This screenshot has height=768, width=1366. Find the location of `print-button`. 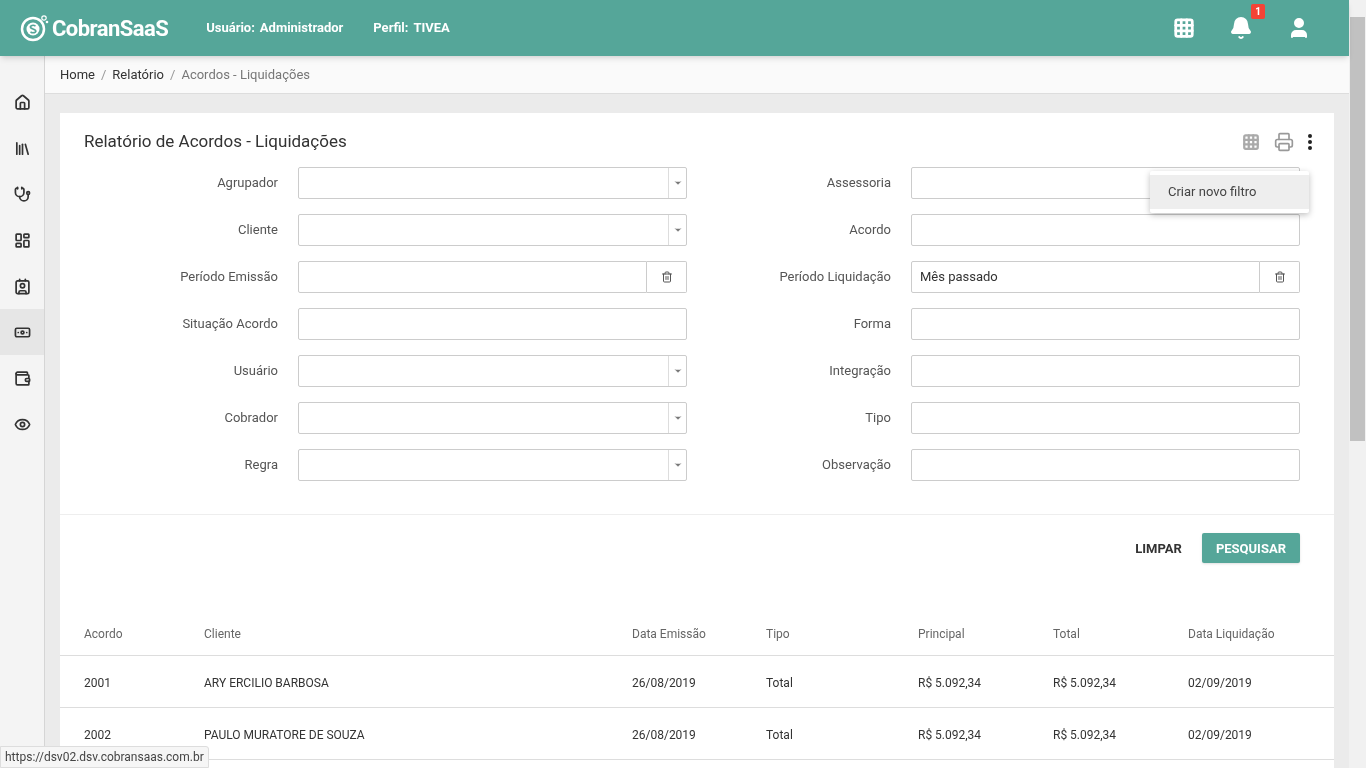

print-button is located at coordinates (1284, 141).